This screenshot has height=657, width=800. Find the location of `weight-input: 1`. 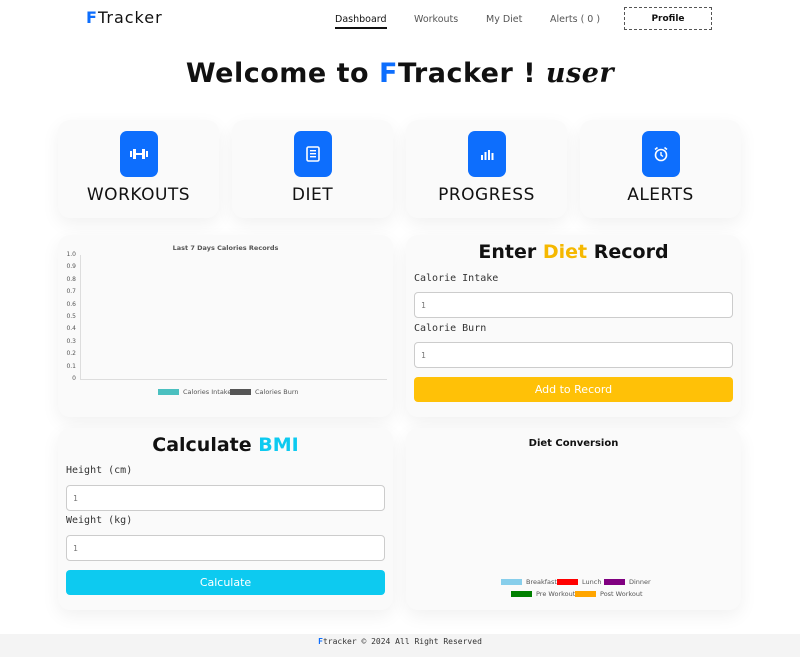

weight-input: 1 is located at coordinates (225, 548).